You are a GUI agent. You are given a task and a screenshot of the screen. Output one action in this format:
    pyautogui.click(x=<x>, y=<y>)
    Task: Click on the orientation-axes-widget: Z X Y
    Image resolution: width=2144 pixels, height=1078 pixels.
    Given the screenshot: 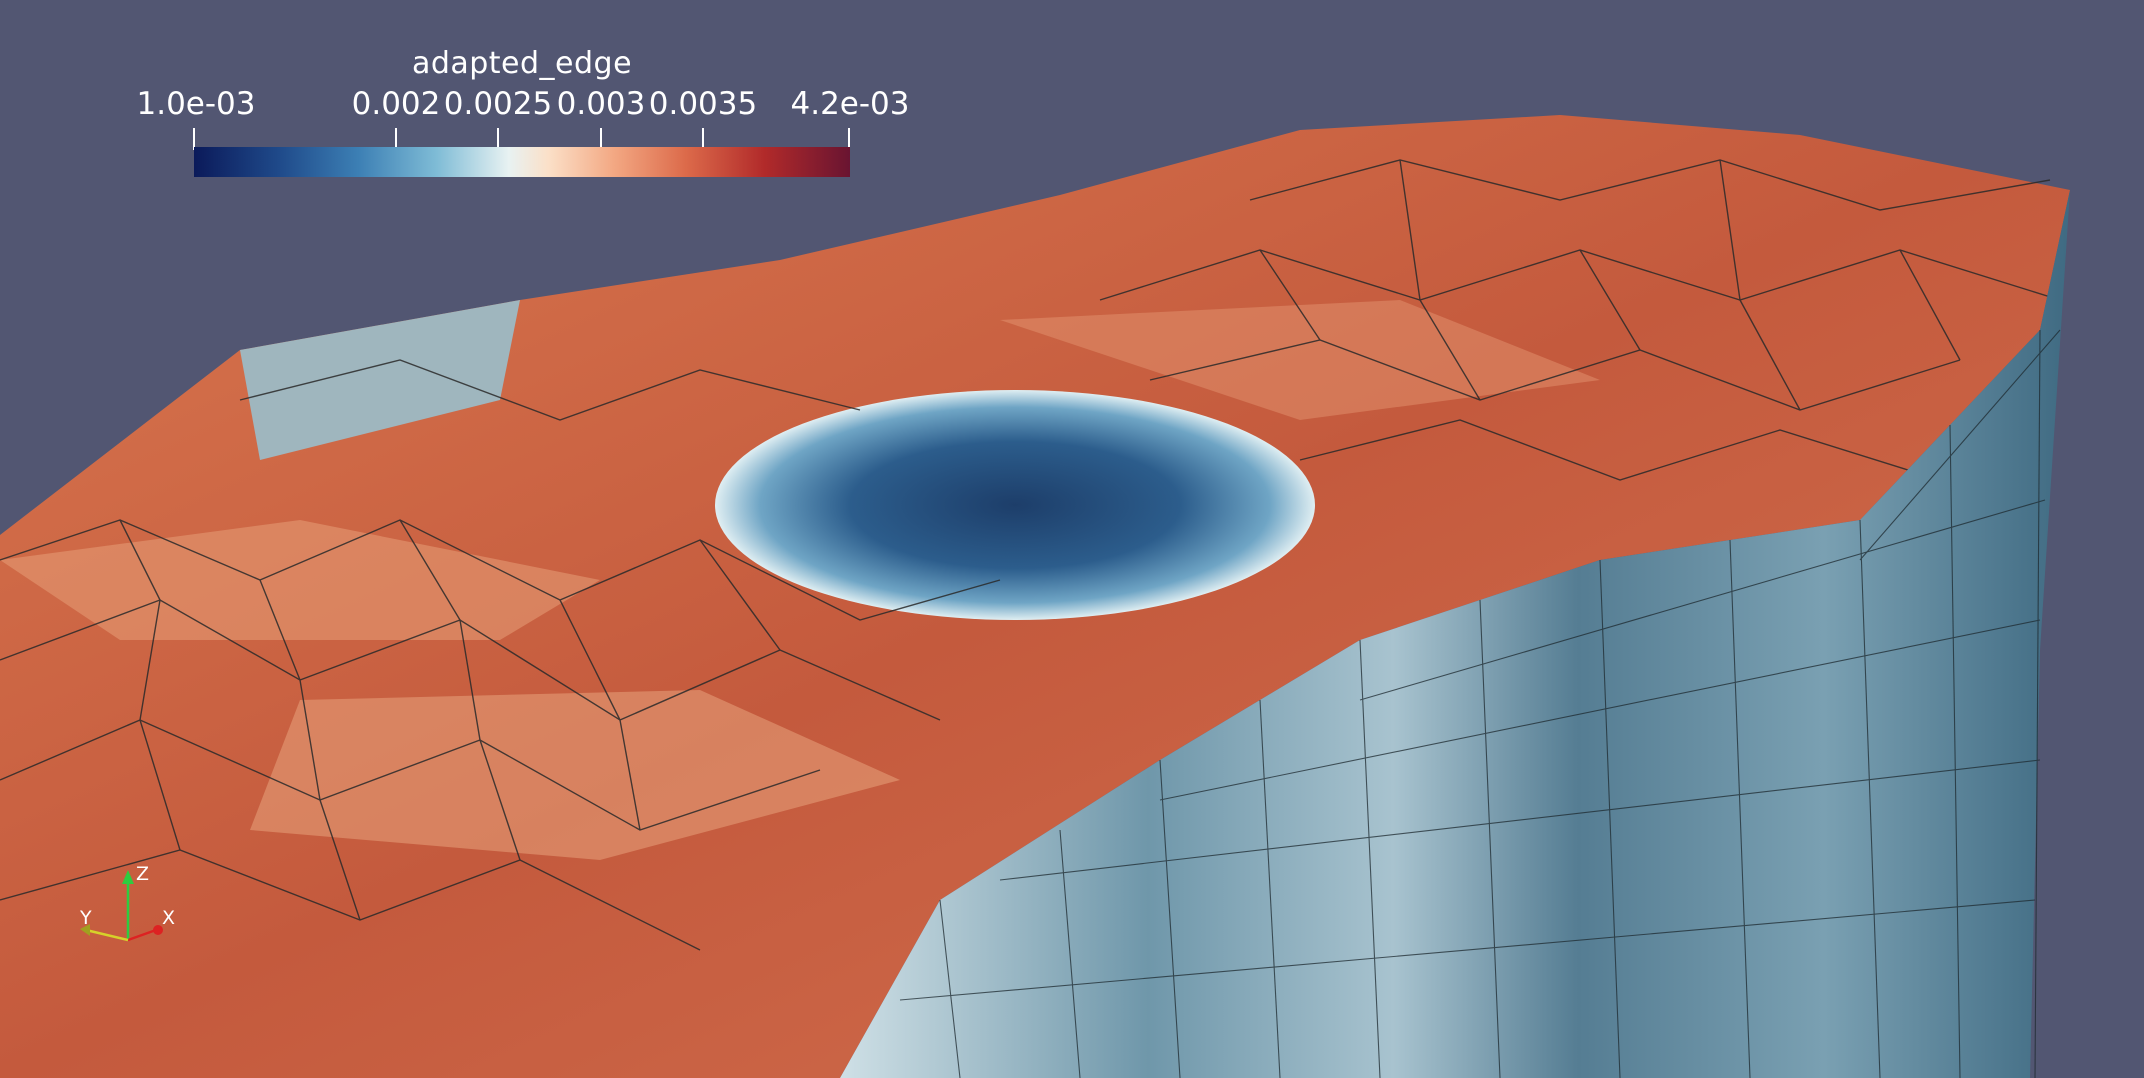 What is the action you would take?
    pyautogui.click(x=121, y=910)
    